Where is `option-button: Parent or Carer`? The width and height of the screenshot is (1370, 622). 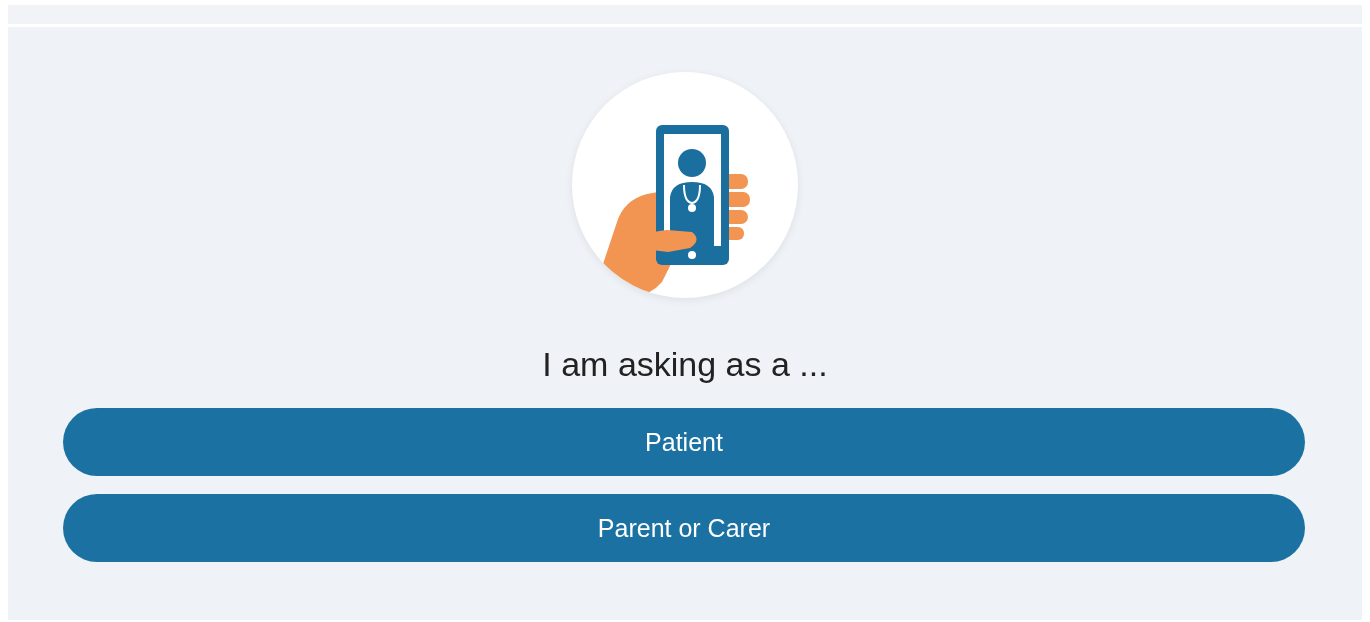
option-button: Parent or Carer is located at coordinates (684, 528).